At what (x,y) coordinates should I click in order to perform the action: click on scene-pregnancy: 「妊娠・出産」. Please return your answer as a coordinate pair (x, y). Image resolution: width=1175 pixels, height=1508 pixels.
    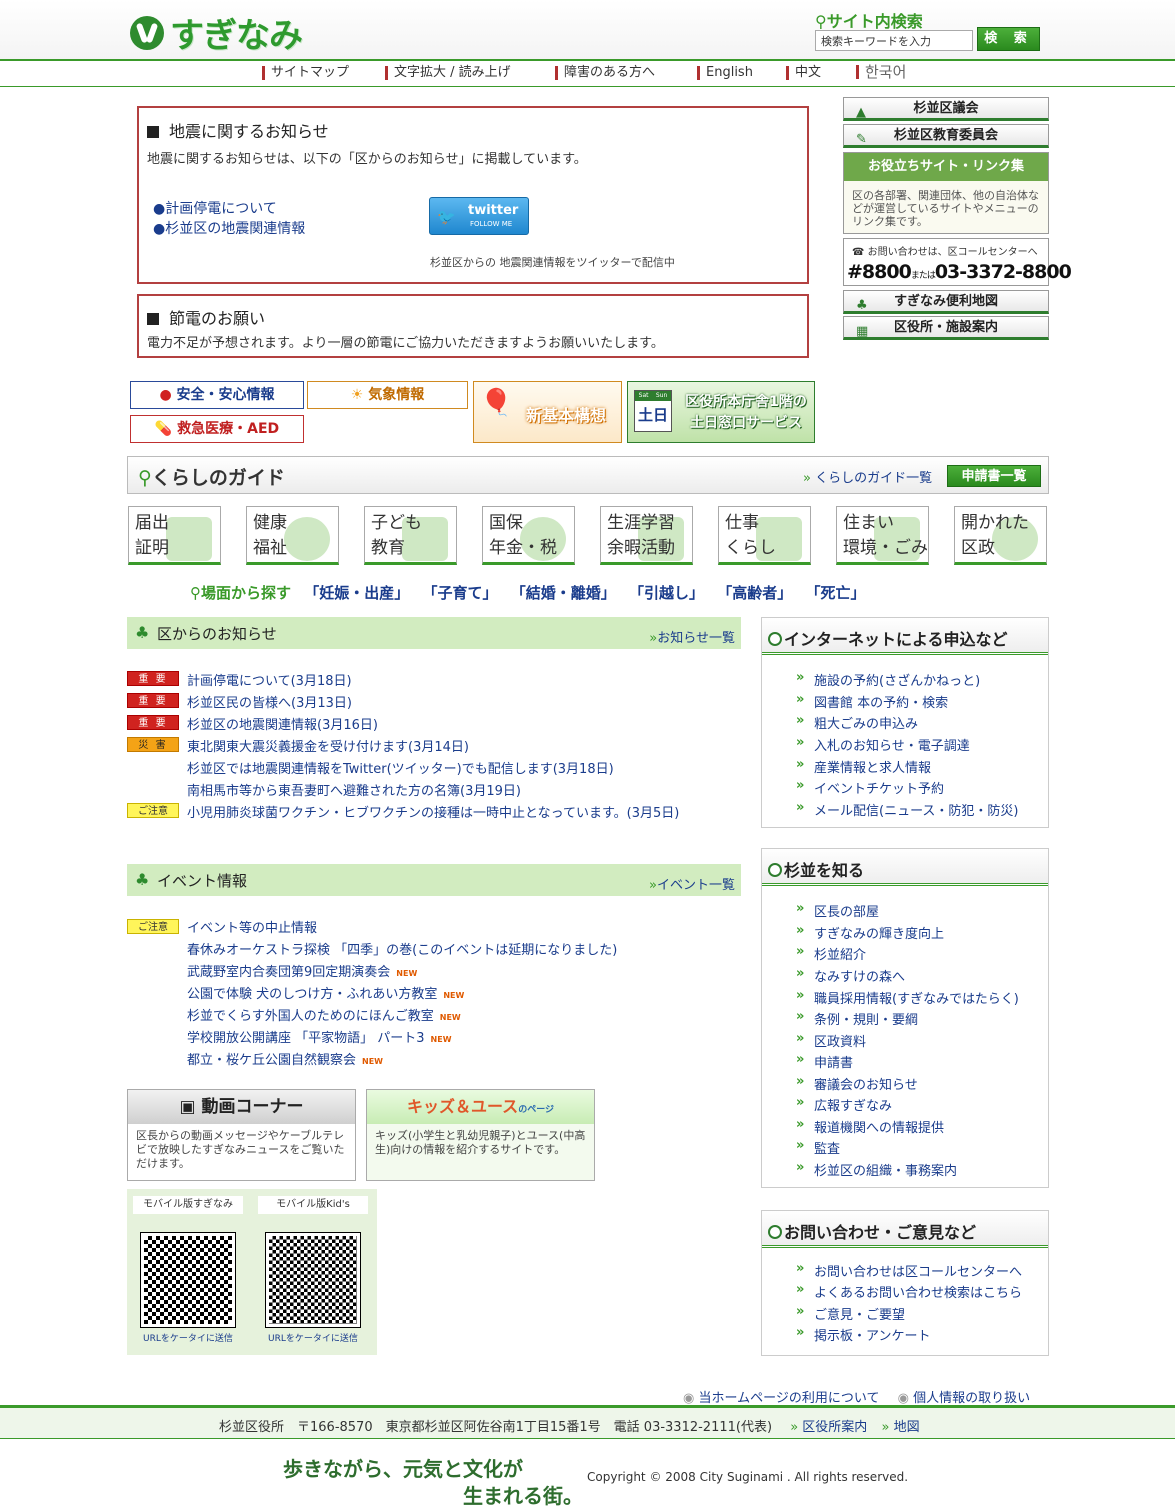
    Looking at the image, I should click on (356, 593).